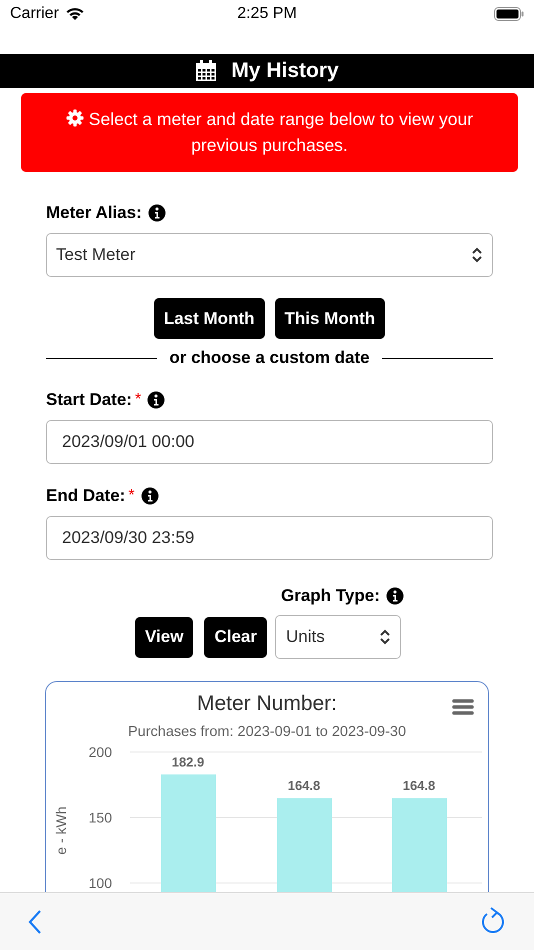 This screenshot has height=950, width=534. What do you see at coordinates (269, 358) in the screenshot?
I see `divider-text: or choose a custom date` at bounding box center [269, 358].